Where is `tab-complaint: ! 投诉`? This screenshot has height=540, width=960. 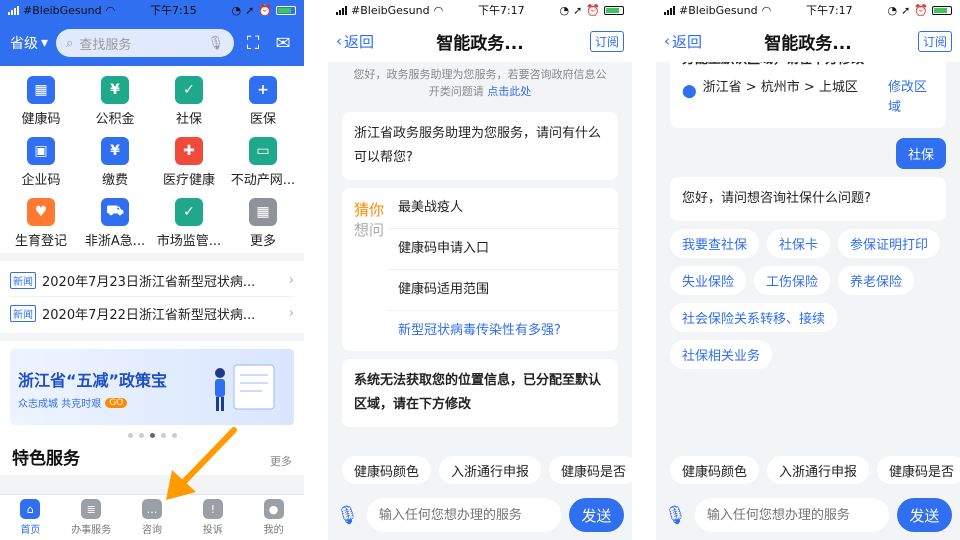 tab-complaint: ! 投诉 is located at coordinates (212, 517).